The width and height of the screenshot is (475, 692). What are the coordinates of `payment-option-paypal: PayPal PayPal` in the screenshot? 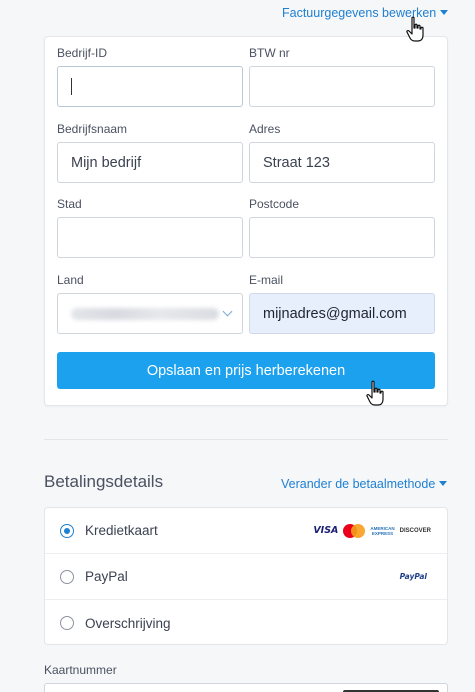 It's located at (246, 577).